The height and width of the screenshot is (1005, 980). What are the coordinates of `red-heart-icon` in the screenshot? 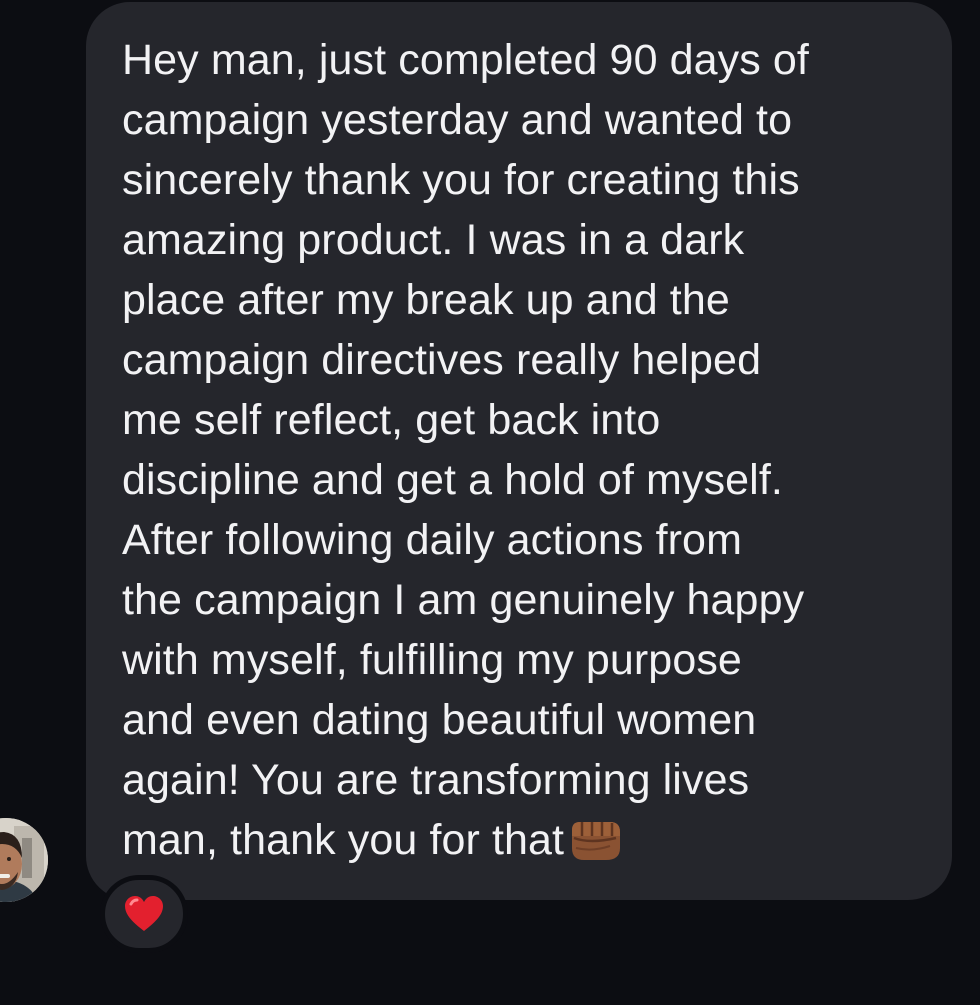 It's located at (144, 913).